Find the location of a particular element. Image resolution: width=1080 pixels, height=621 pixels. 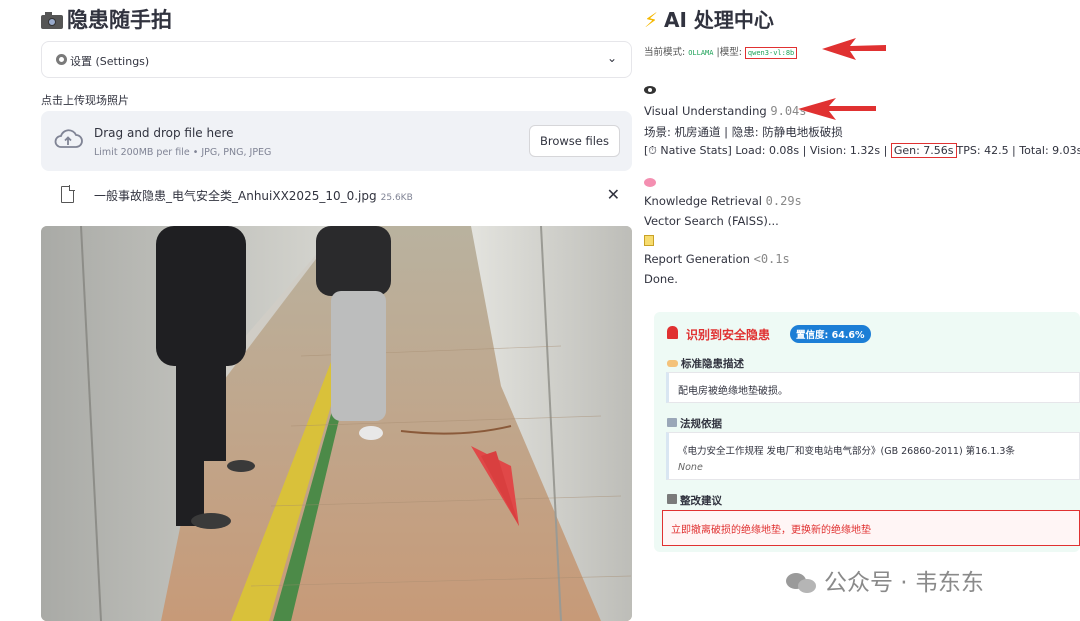

fix-heading: 整改建议 is located at coordinates (694, 500).